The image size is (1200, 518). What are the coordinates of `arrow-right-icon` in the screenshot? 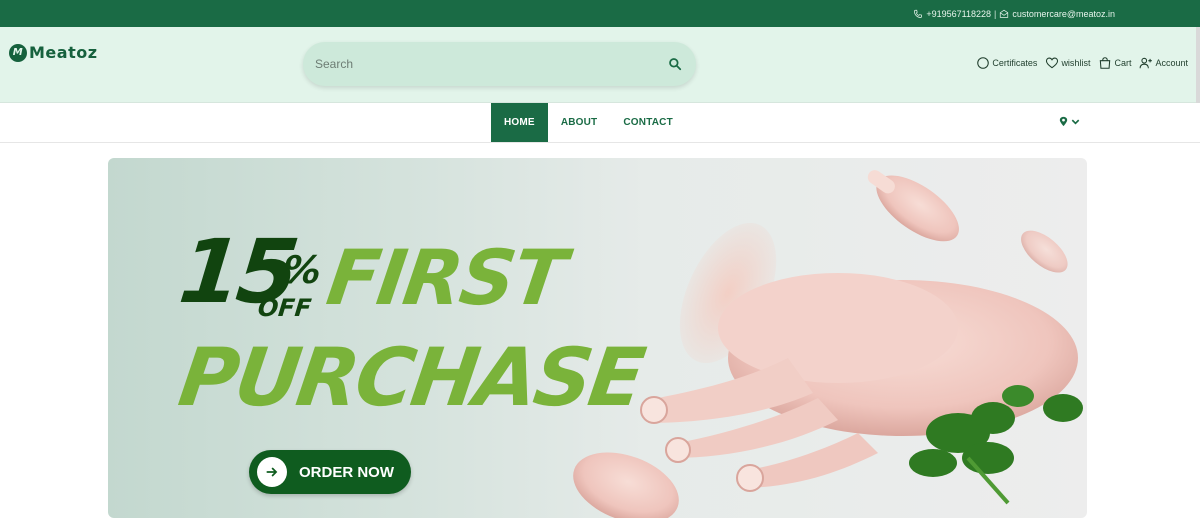 It's located at (272, 472).